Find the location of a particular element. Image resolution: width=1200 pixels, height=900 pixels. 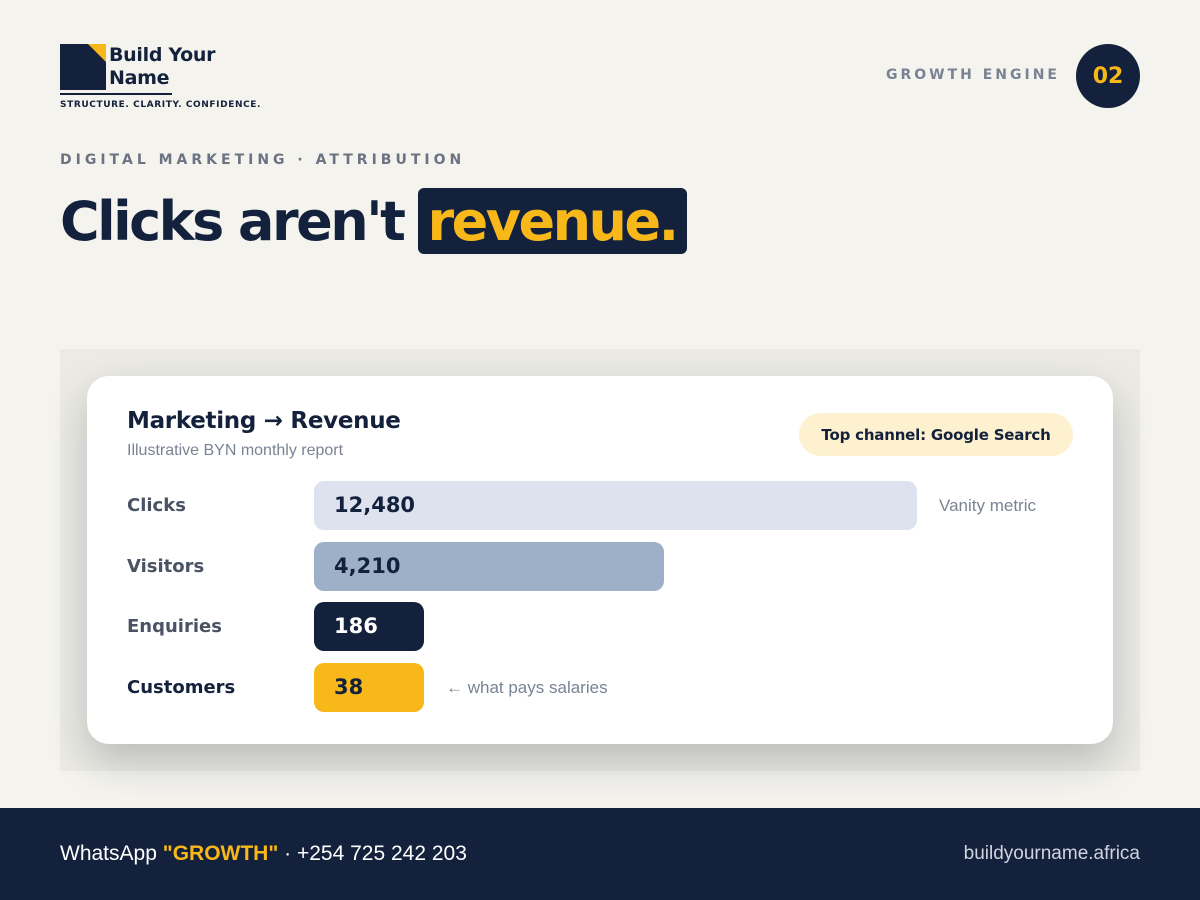

logo-divider is located at coordinates (116, 94).